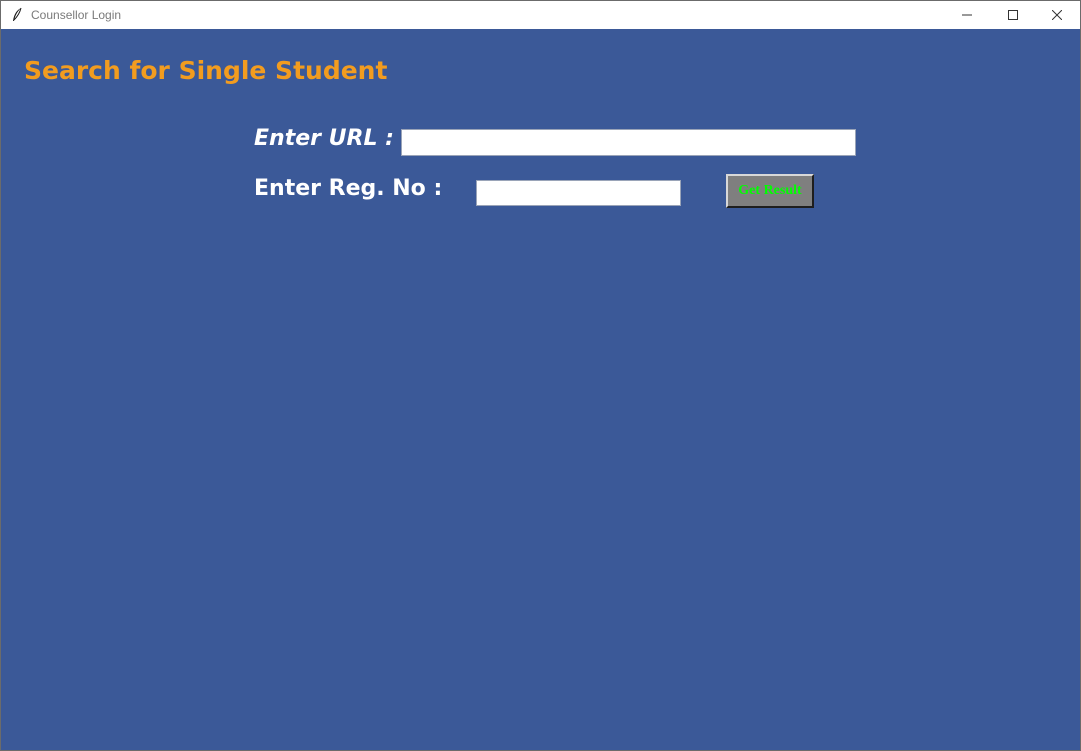 This screenshot has width=1081, height=751. Describe the element at coordinates (770, 191) in the screenshot. I see `get-result-button: Get Result` at that location.